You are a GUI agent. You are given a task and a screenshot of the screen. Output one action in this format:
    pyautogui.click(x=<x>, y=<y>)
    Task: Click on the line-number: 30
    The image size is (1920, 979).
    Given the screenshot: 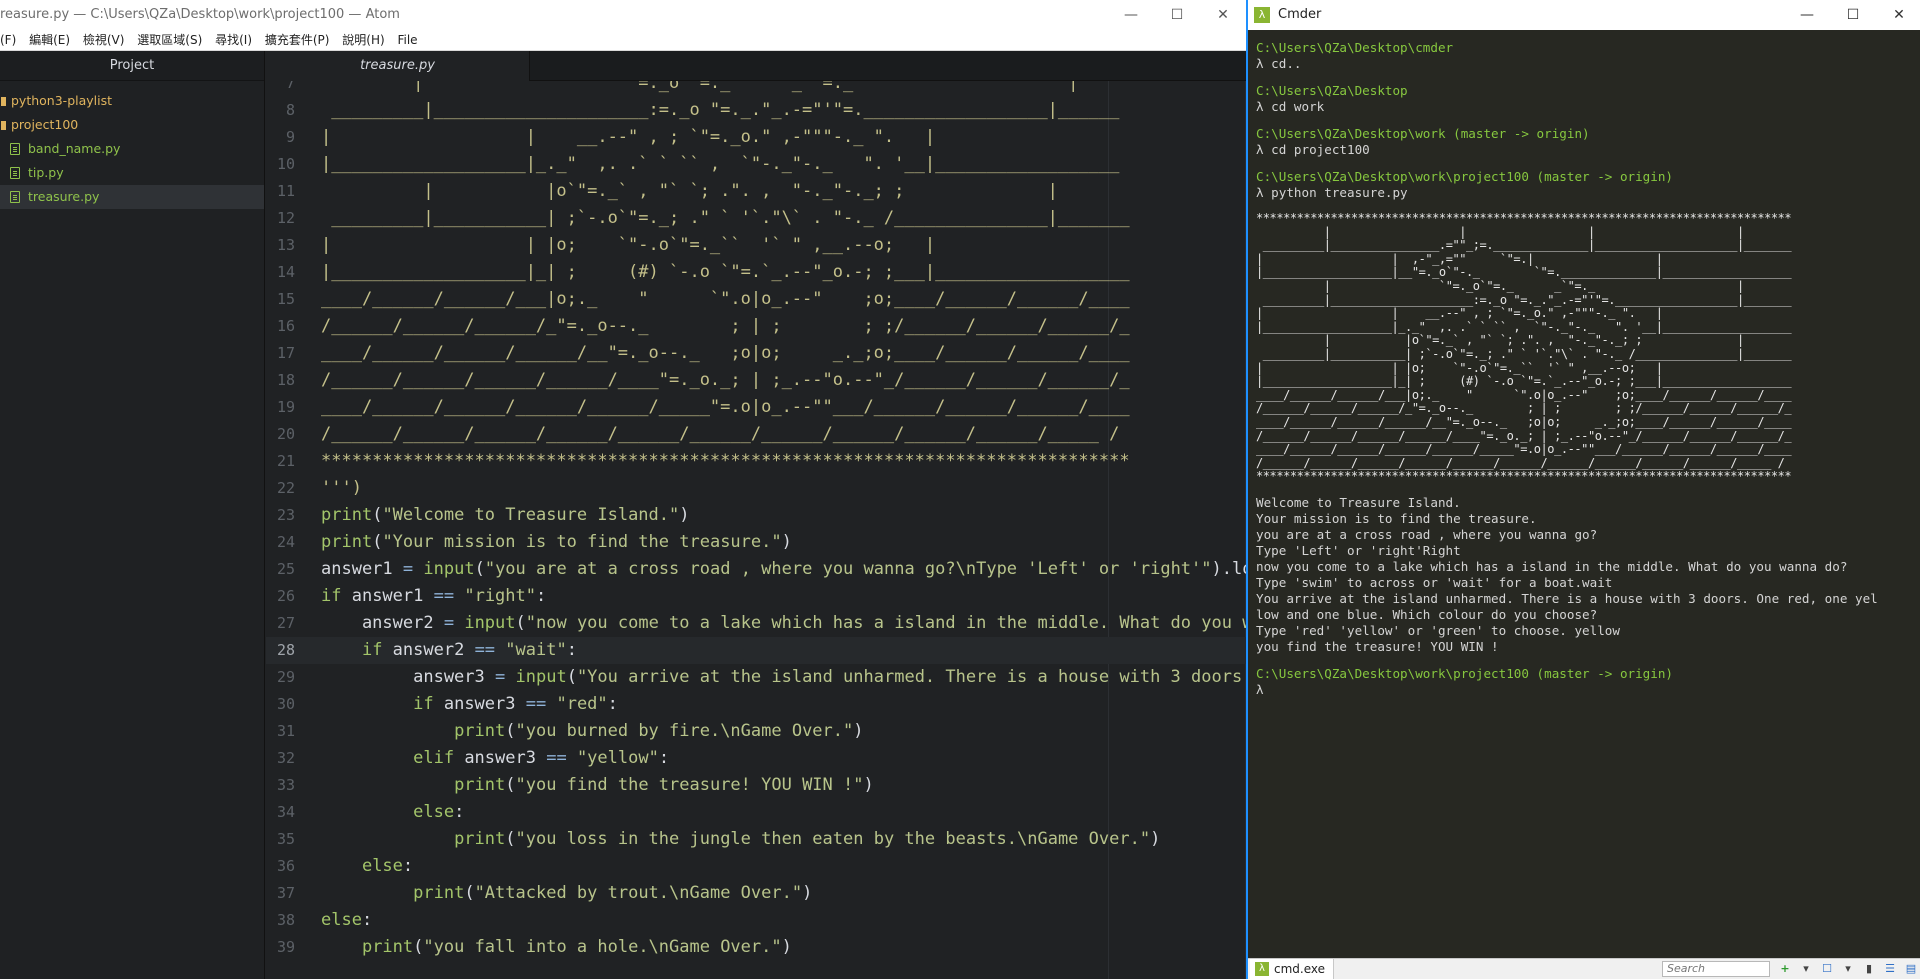 What is the action you would take?
    pyautogui.click(x=285, y=704)
    